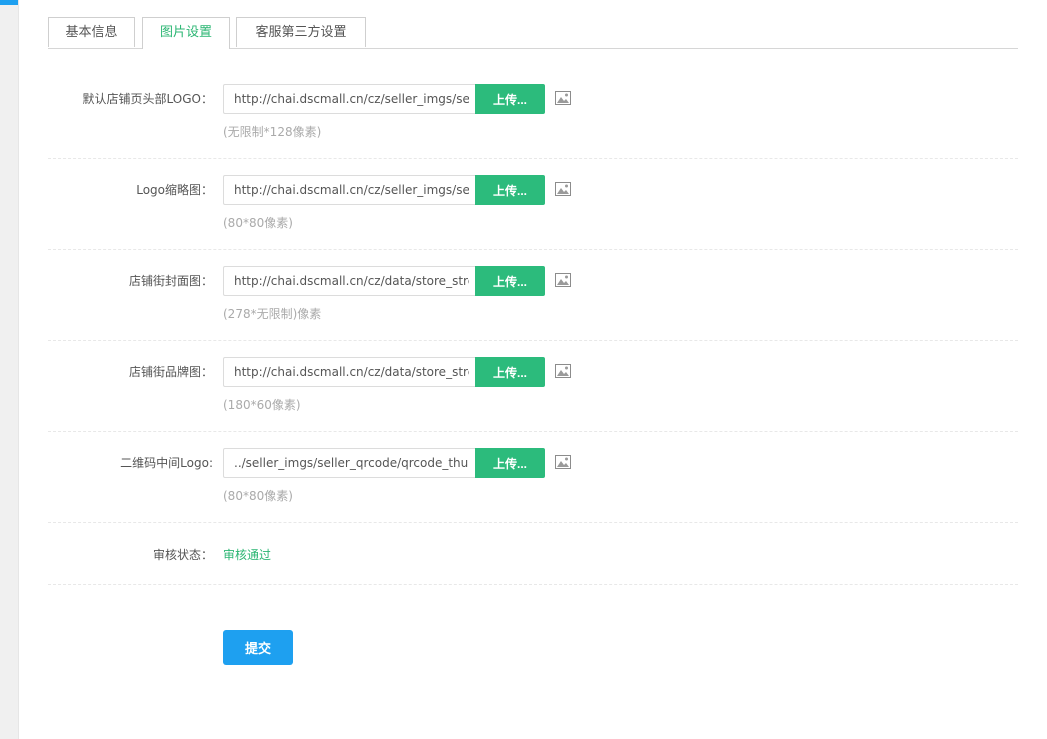 This screenshot has height=739, width=1047. Describe the element at coordinates (147, 99) in the screenshot. I see `field-label: 默认店铺页头部LOGO：` at that location.